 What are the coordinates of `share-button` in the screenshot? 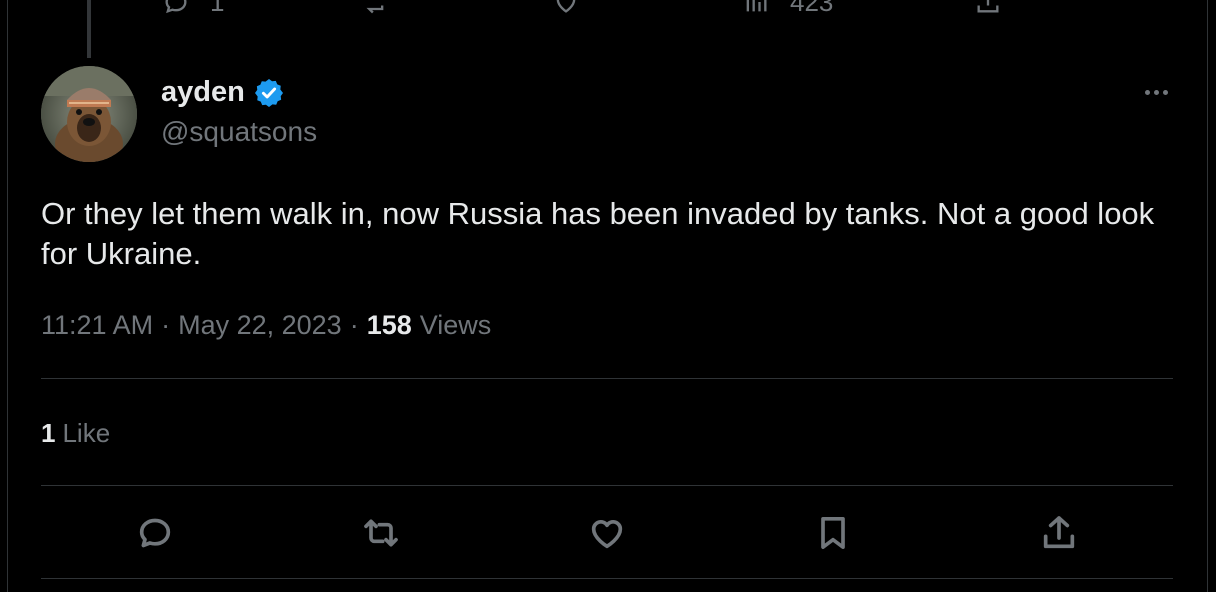 It's located at (1059, 533).